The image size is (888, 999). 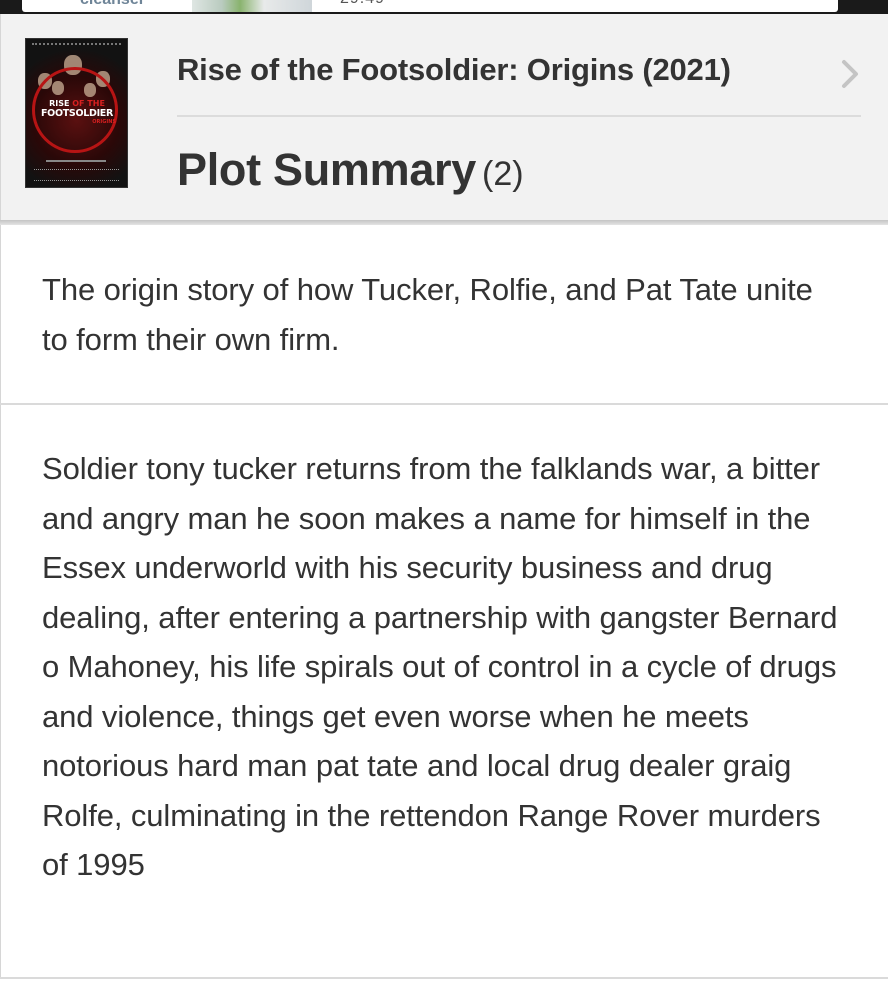 I want to click on page-title: Plot Summary (2), so click(x=350, y=170).